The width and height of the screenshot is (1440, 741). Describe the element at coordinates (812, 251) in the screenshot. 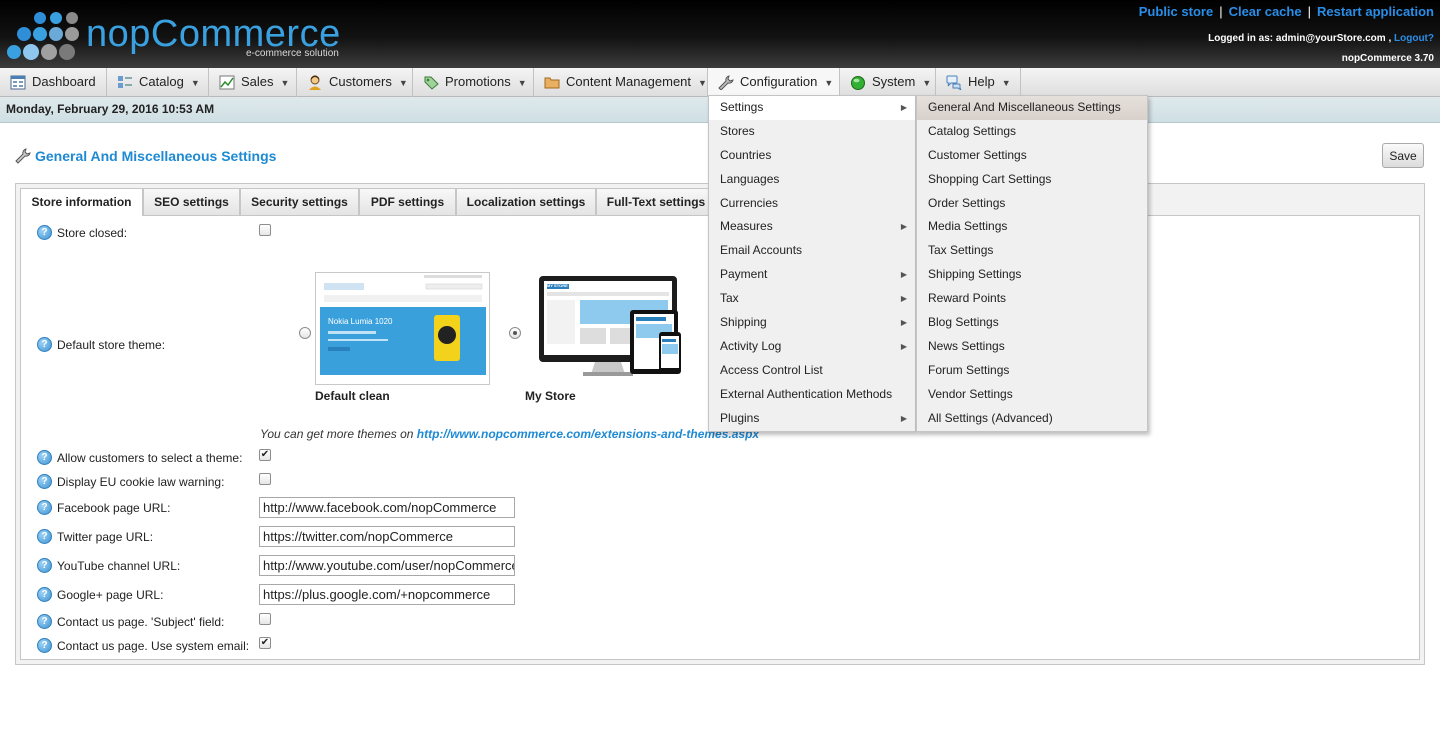

I see `config-item-email-accounts: Email Accounts` at that location.